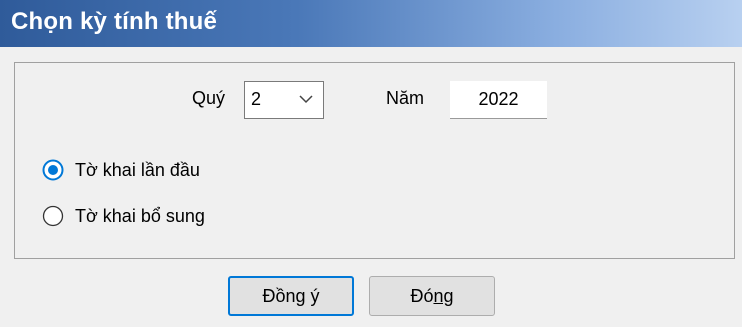 The width and height of the screenshot is (742, 327). Describe the element at coordinates (209, 98) in the screenshot. I see `quarter-label: Quý` at that location.